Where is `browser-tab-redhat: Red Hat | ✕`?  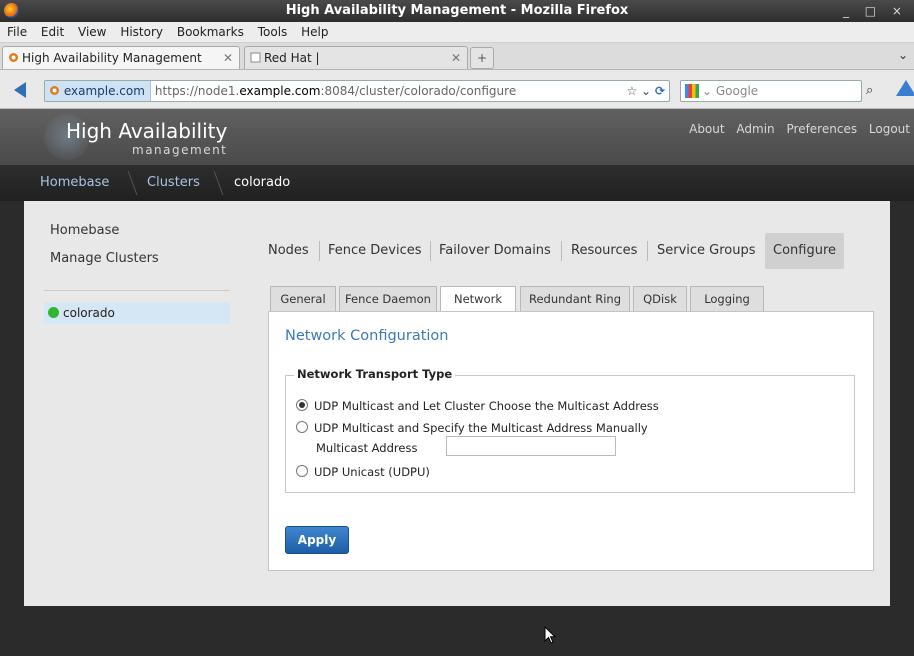 browser-tab-redhat: Red Hat | ✕ is located at coordinates (356, 57).